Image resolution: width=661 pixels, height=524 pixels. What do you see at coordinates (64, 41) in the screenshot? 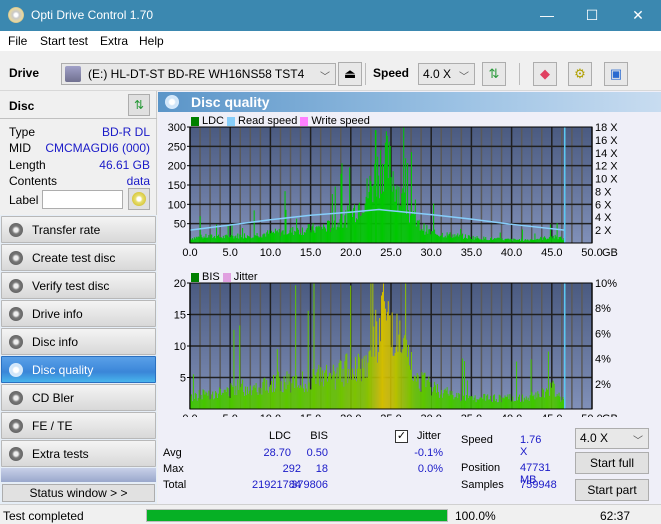
I see `menu-start-test: Start test` at bounding box center [64, 41].